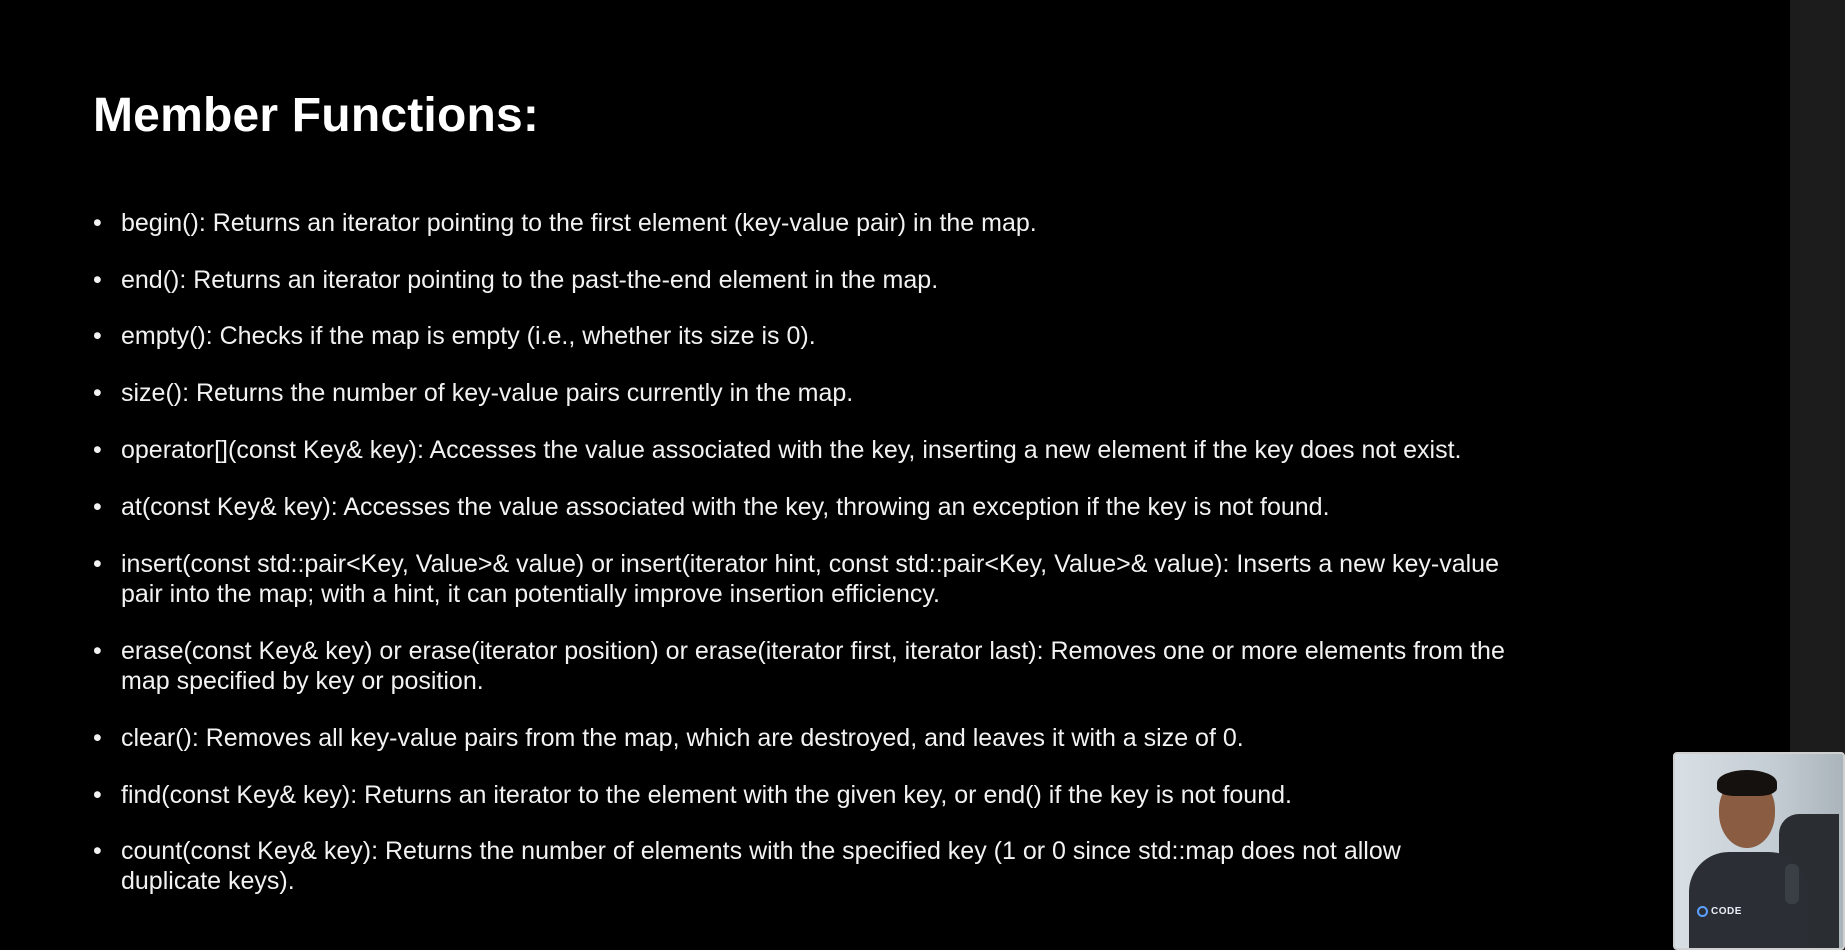 The image size is (1845, 950). What do you see at coordinates (316, 115) in the screenshot?
I see `slide-title: Member Functions:` at bounding box center [316, 115].